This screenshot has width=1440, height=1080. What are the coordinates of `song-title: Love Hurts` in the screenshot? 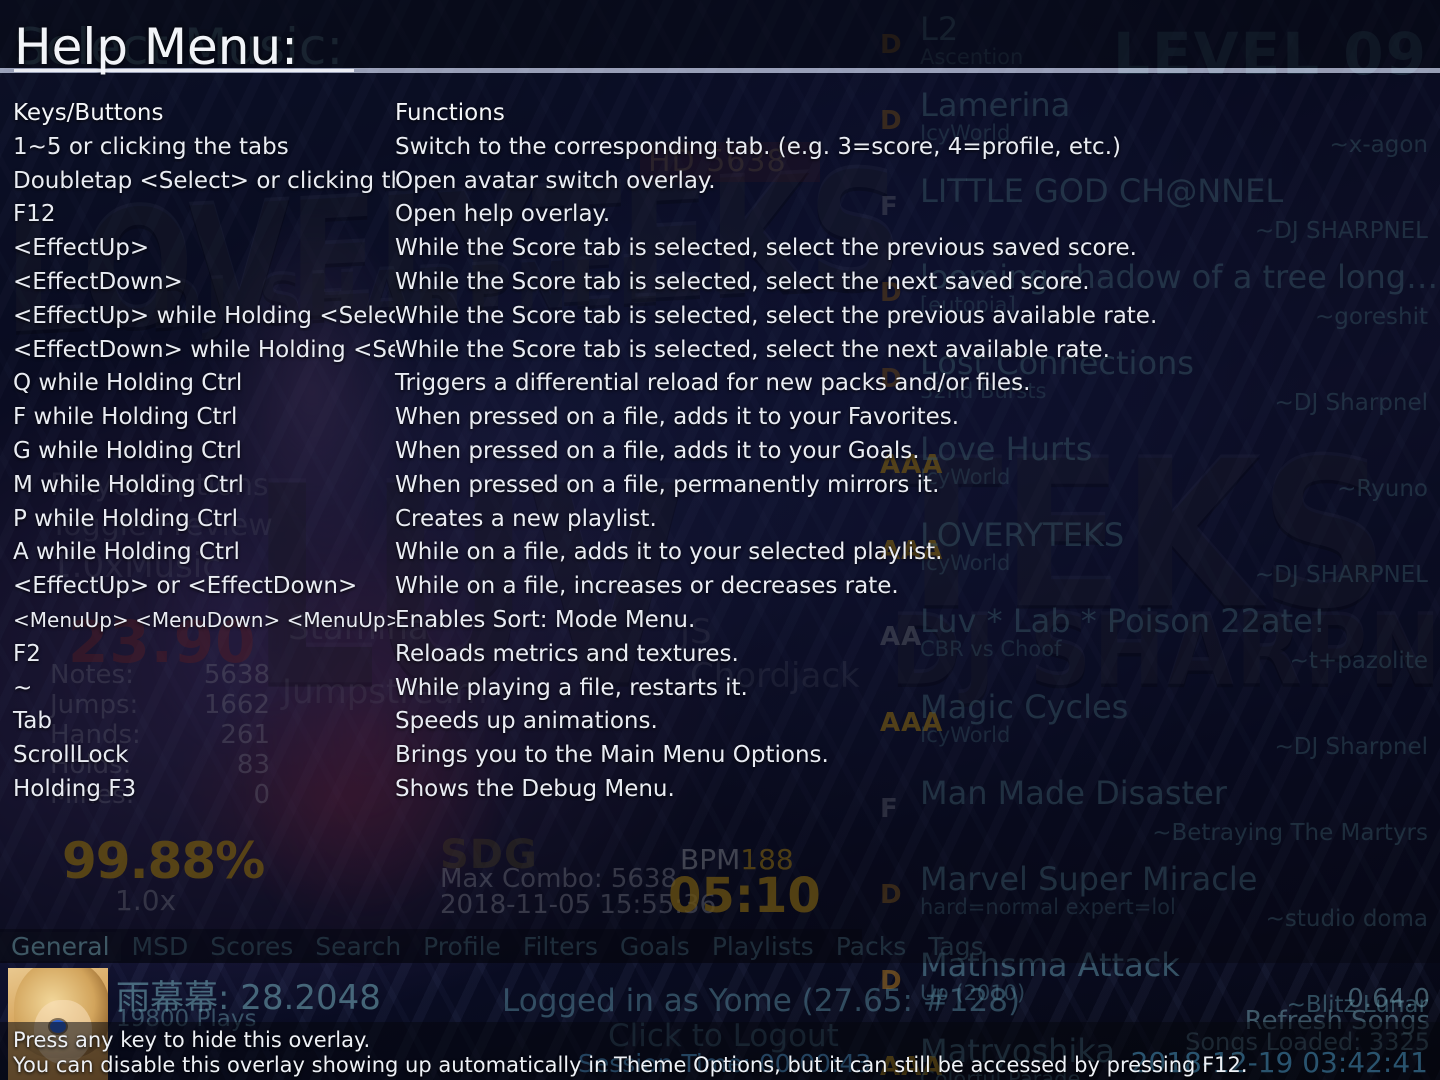 It's located at (1006, 449).